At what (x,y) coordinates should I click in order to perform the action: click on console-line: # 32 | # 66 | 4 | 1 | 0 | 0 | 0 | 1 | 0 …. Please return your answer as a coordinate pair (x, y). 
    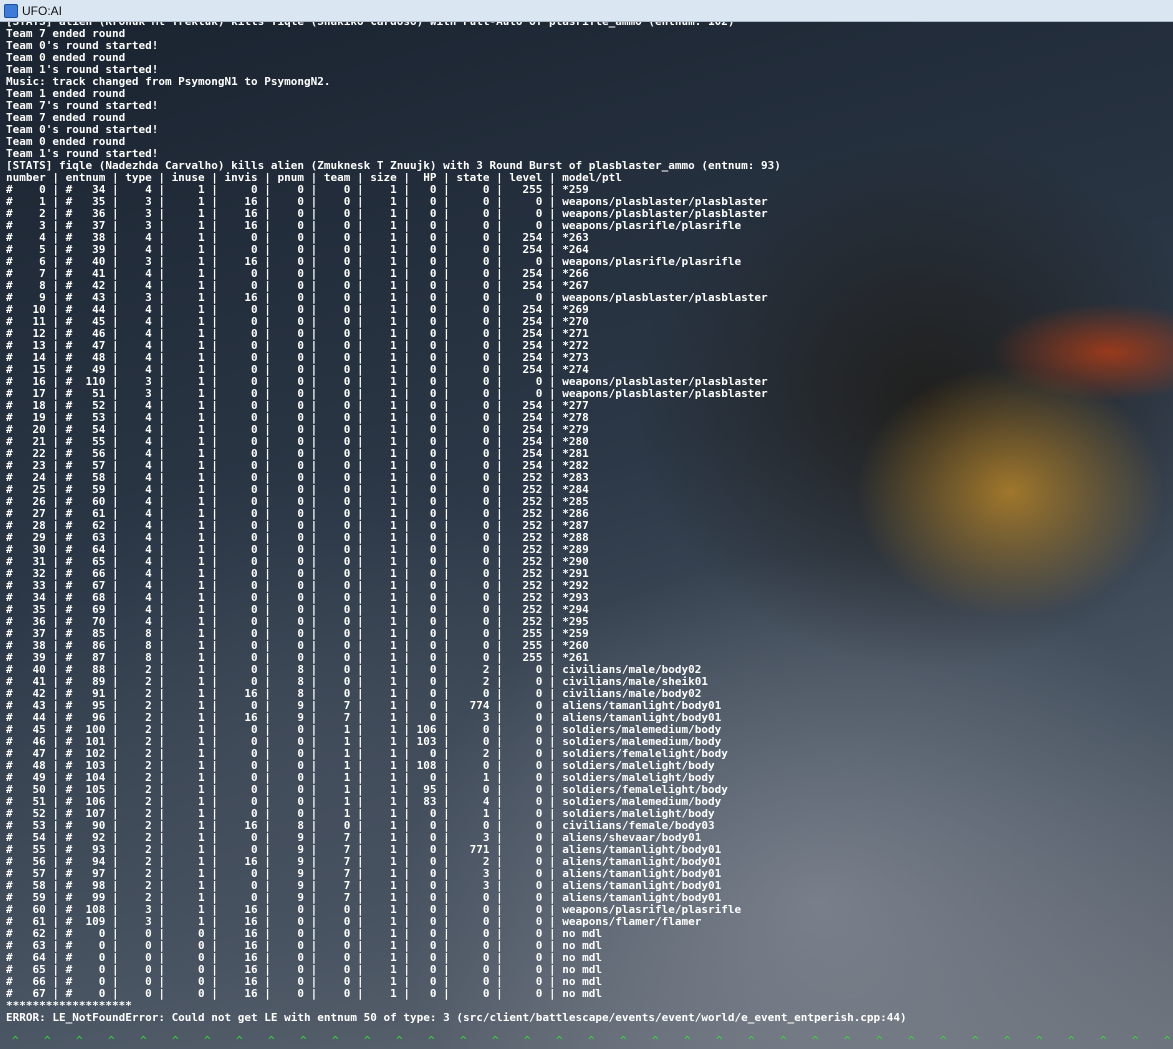
    Looking at the image, I should click on (297, 574).